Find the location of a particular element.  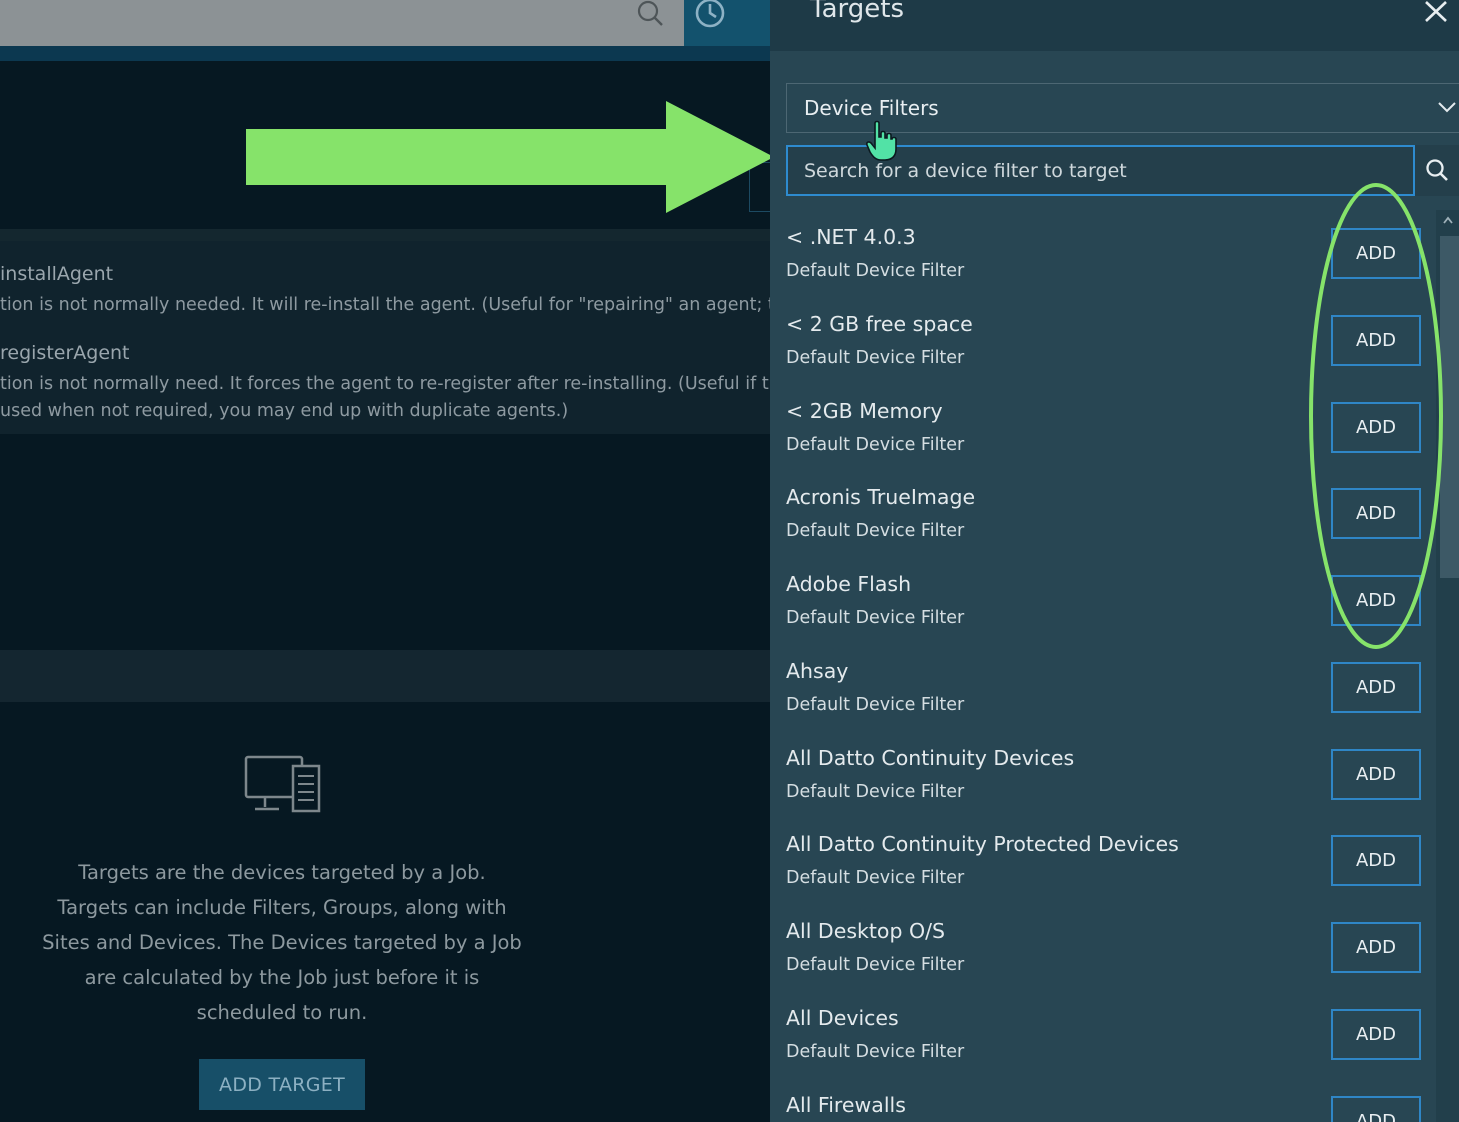

filter-name: All Desktop O/S is located at coordinates (866, 931).